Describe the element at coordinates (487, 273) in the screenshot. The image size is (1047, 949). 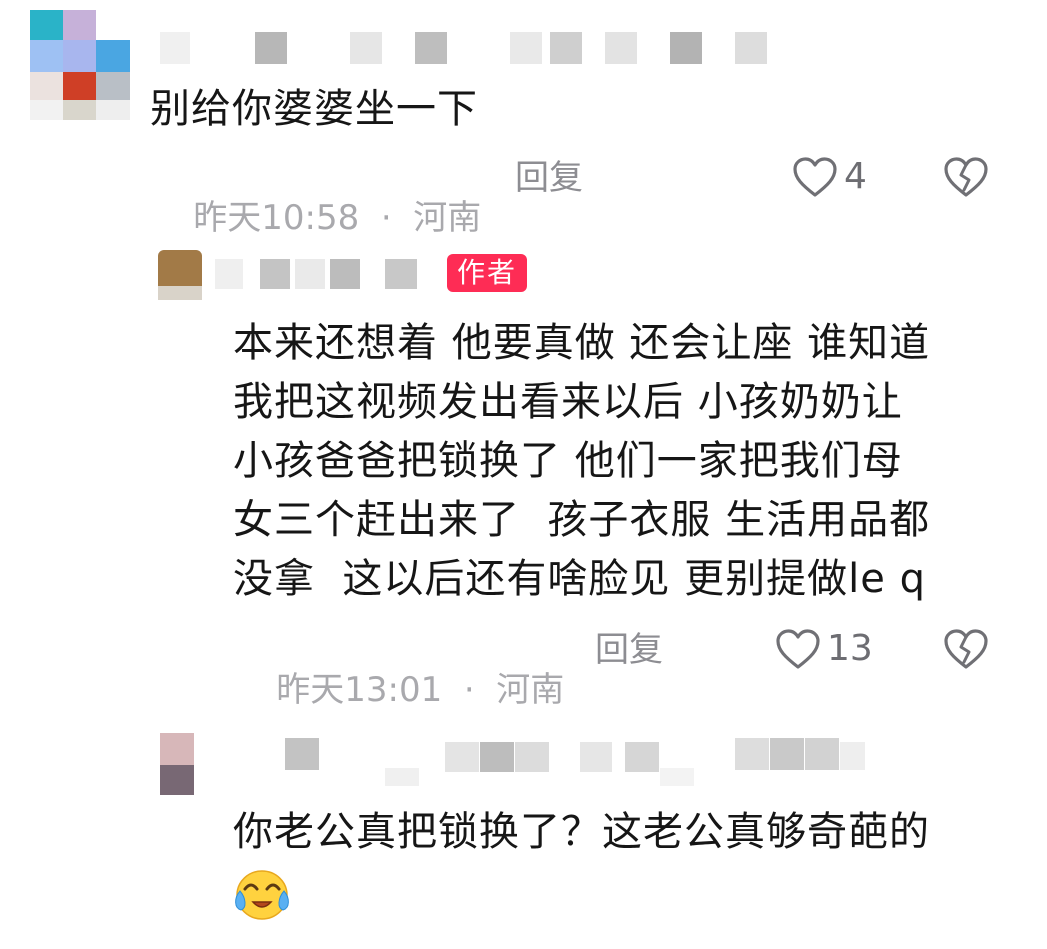
I see `author-badge: 作者` at that location.